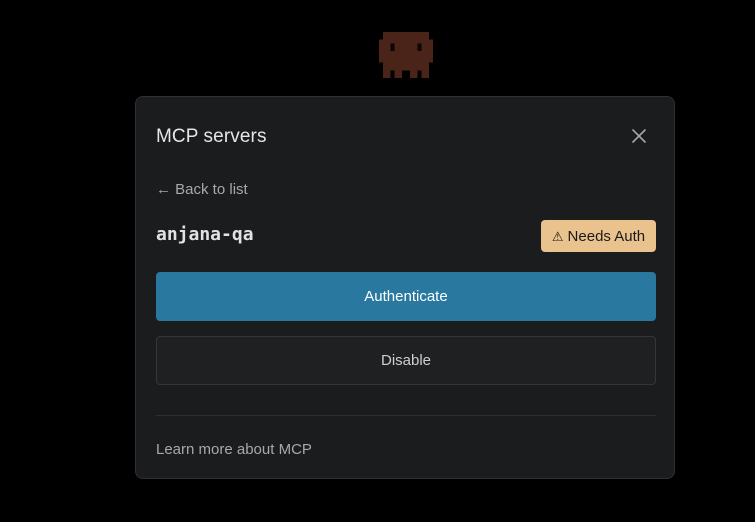  Describe the element at coordinates (211, 136) in the screenshot. I see `dialog-title: MCP servers` at that location.